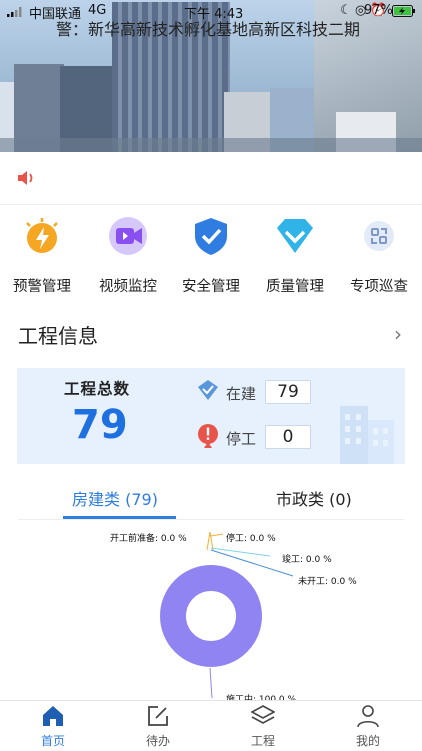 The width and height of the screenshot is (422, 751). I want to click on menu-label: 安全管理, so click(211, 287).